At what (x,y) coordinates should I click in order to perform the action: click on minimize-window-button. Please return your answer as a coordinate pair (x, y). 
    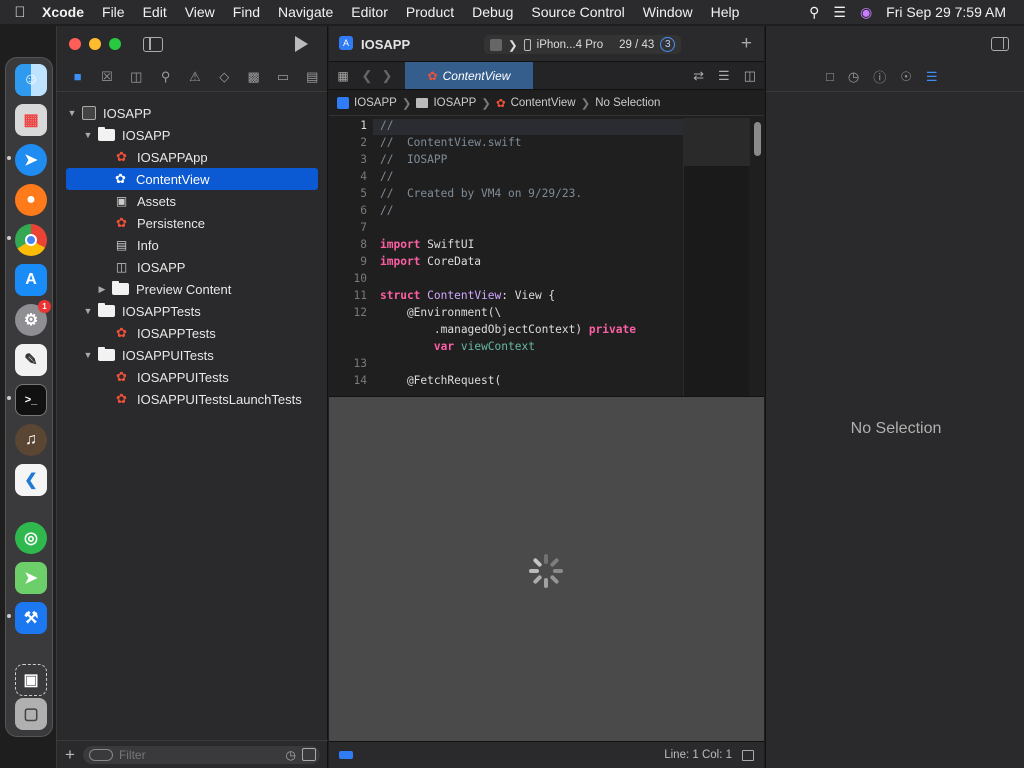
    Looking at the image, I should click on (95, 44).